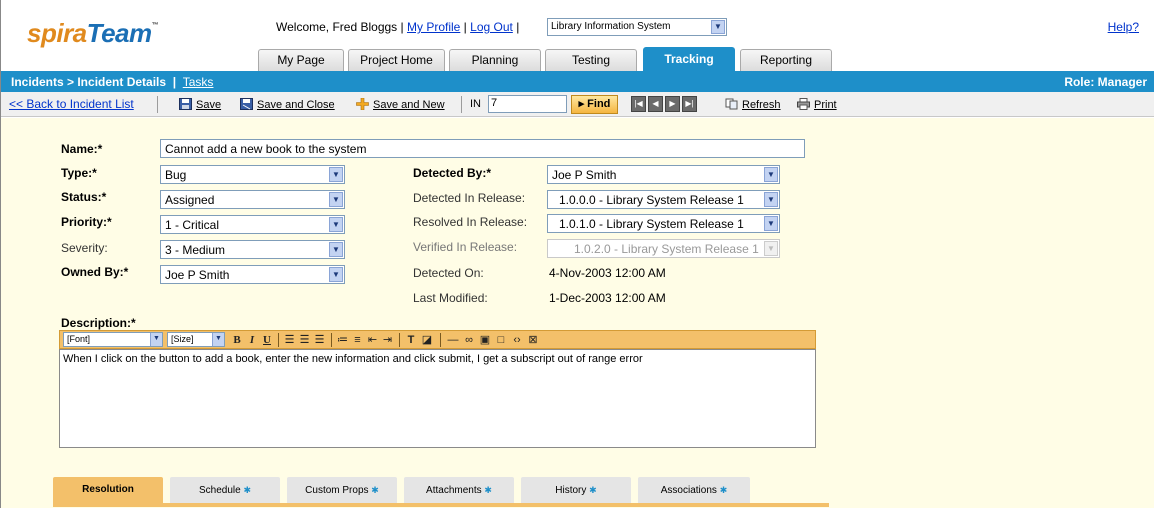 This screenshot has height=508, width=1154. Describe the element at coordinates (237, 340) in the screenshot. I see `bold-icon: B` at that location.